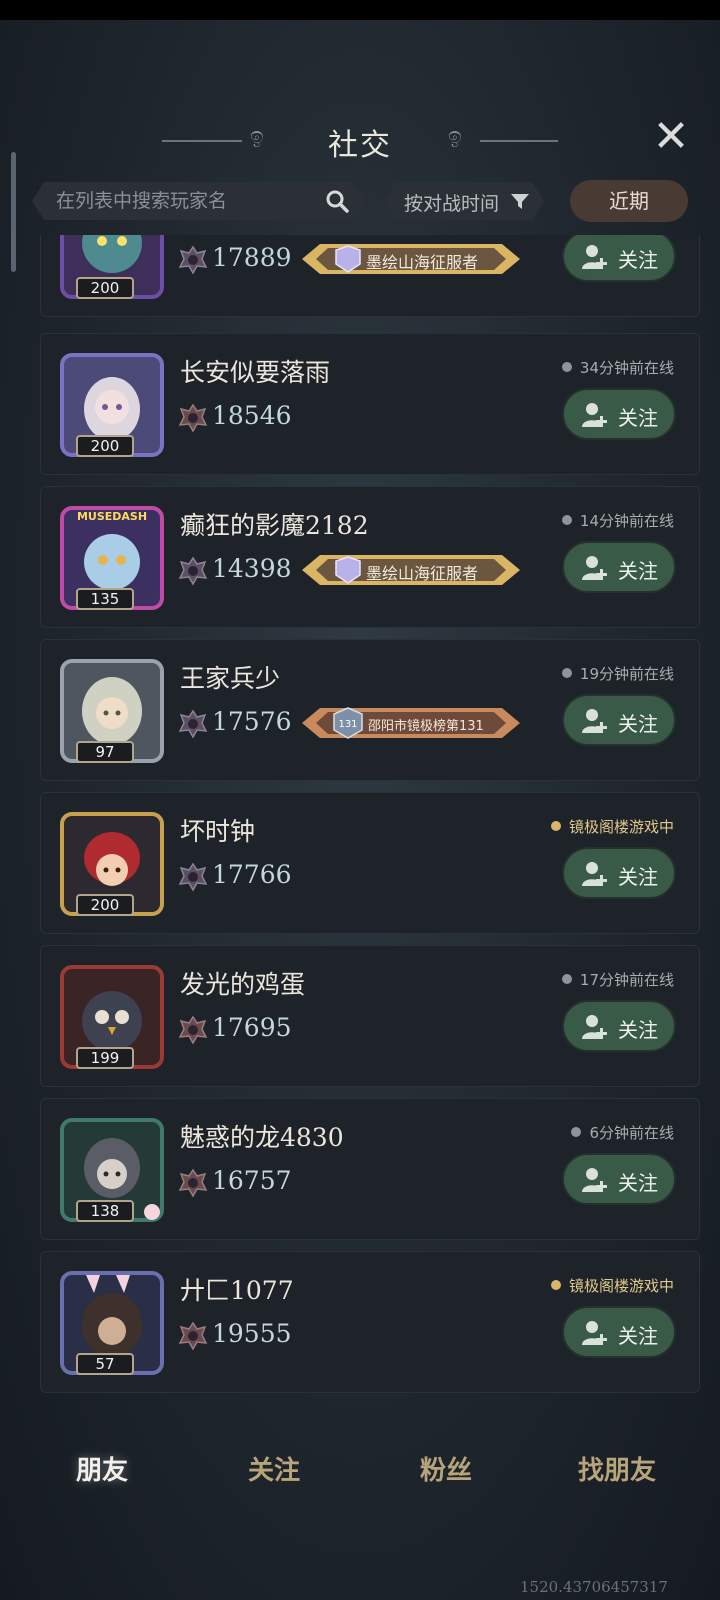 The height and width of the screenshot is (1600, 720). Describe the element at coordinates (520, 202) in the screenshot. I see `filter-funnel-icon` at that location.